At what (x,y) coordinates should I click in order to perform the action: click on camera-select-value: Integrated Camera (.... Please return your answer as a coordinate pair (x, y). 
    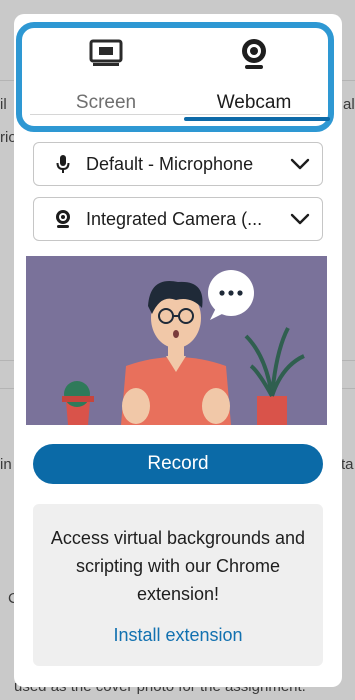
    Looking at the image, I should click on (174, 218).